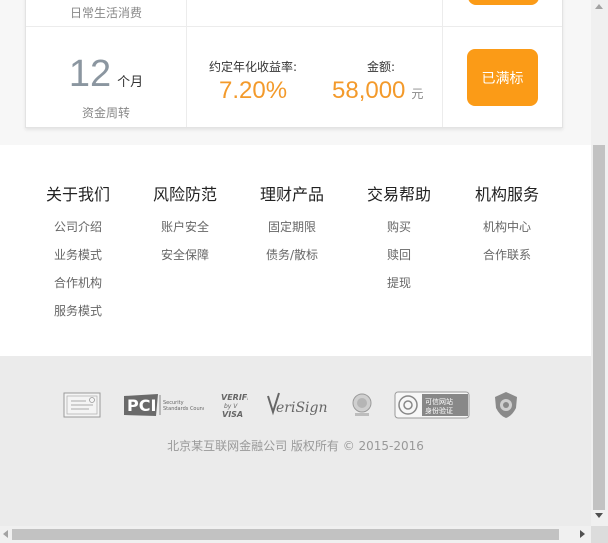 Image resolution: width=608 pixels, height=543 pixels. I want to click on gov-emblem-icon, so click(362, 405).